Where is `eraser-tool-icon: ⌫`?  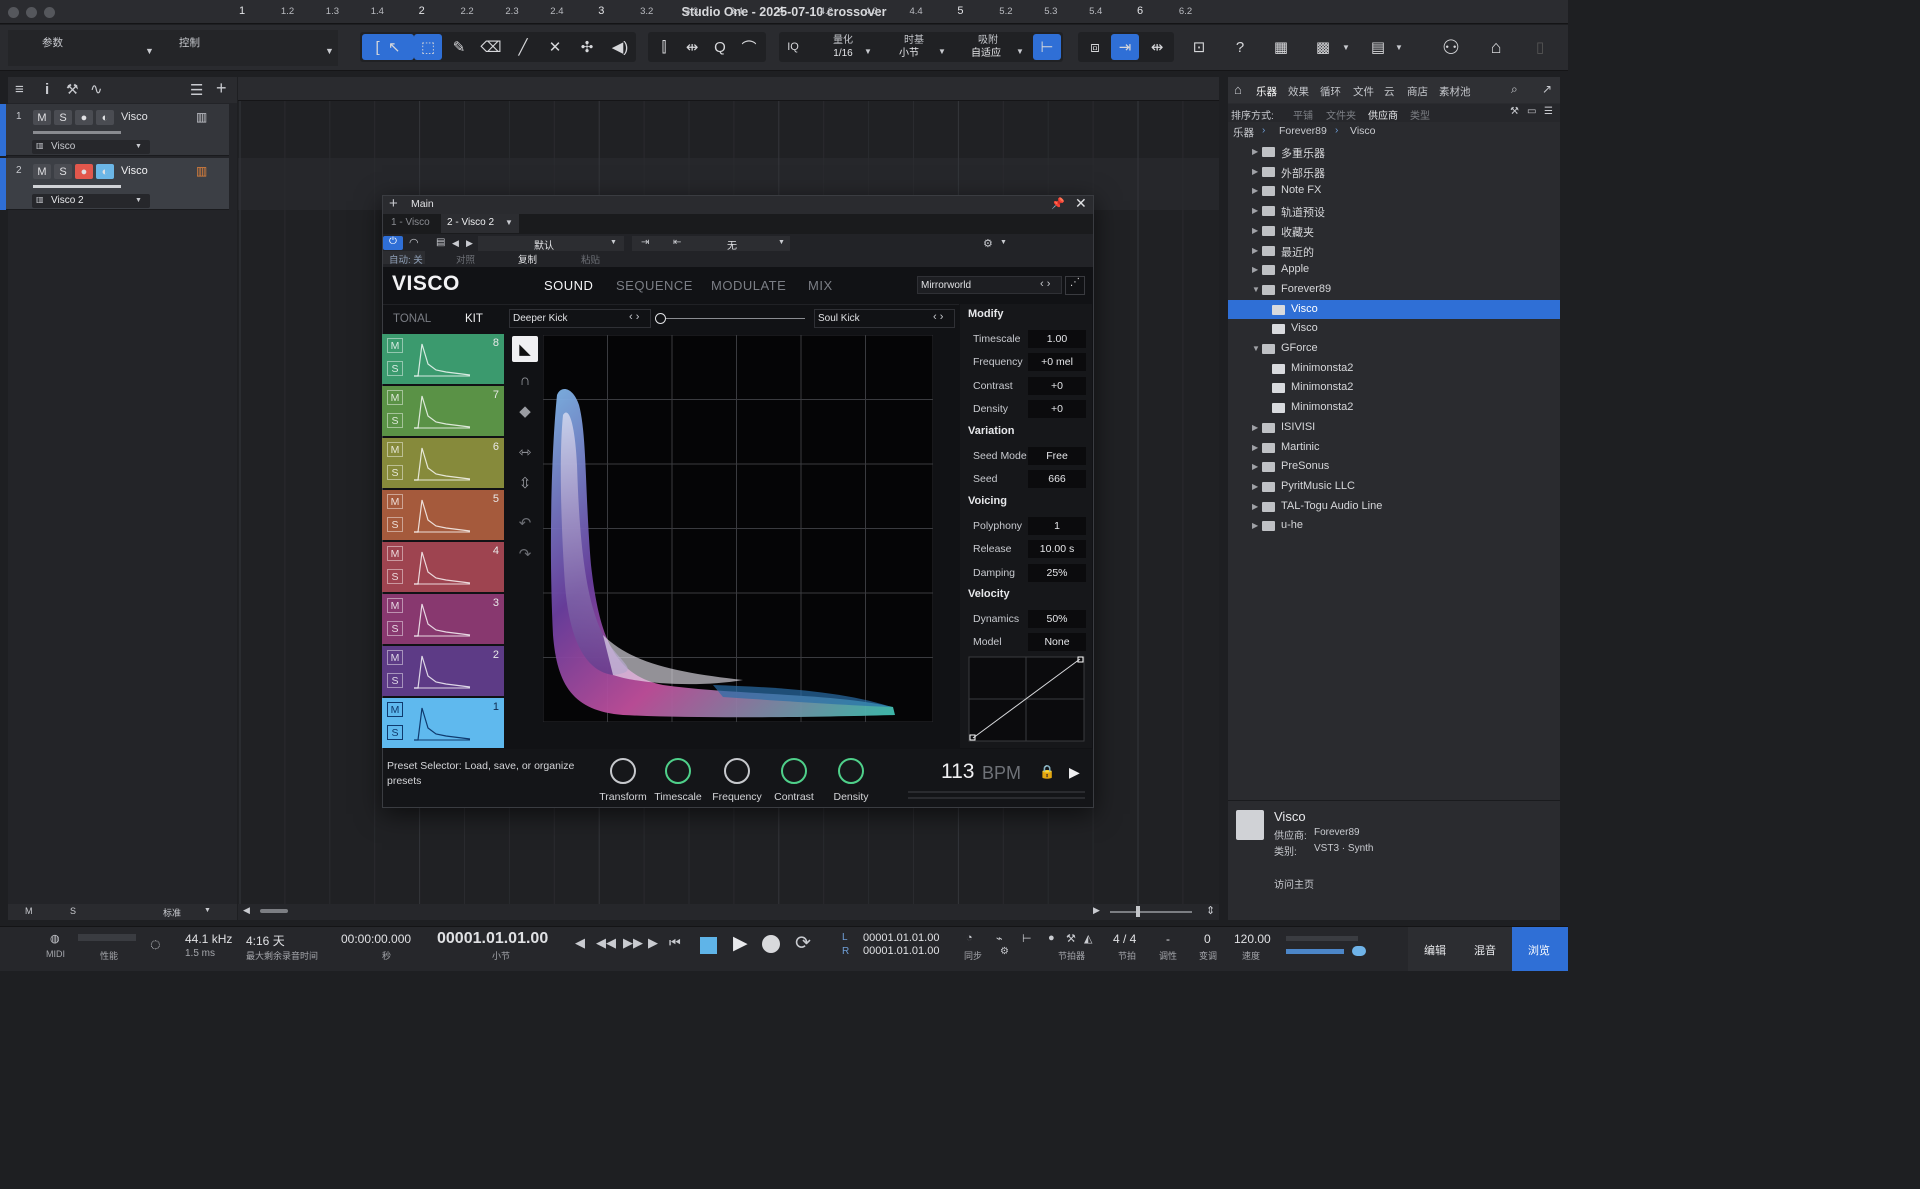
eraser-tool-icon: ⌫ is located at coordinates (491, 47).